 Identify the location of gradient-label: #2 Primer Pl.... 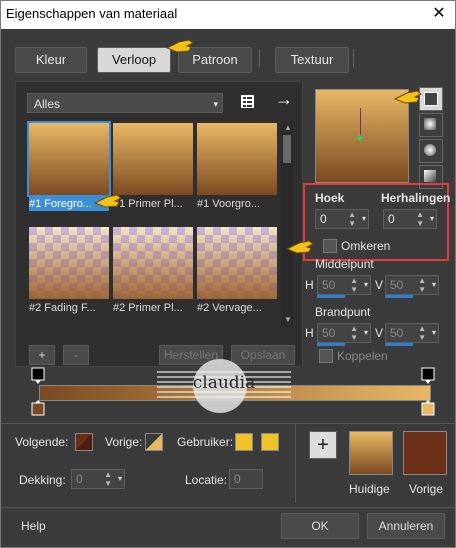
(148, 308).